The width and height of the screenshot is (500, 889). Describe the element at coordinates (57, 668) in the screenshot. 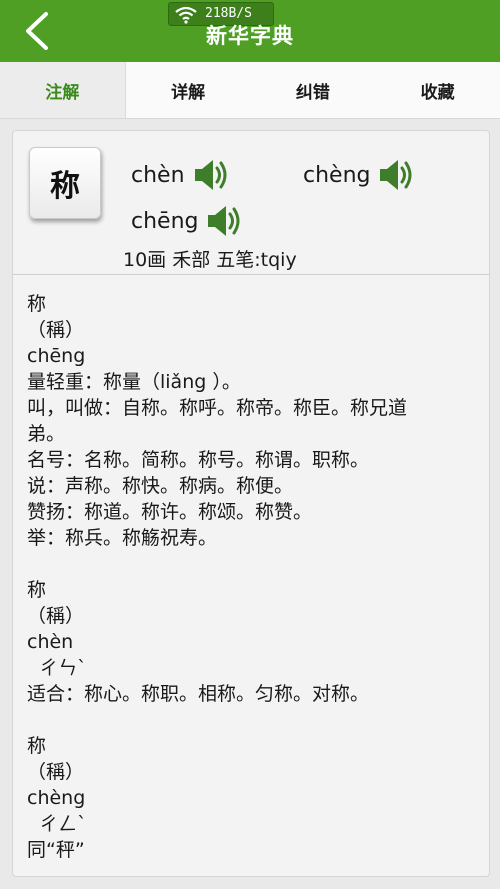

I see `bopomofo-line: ㄔㄣˋ` at that location.